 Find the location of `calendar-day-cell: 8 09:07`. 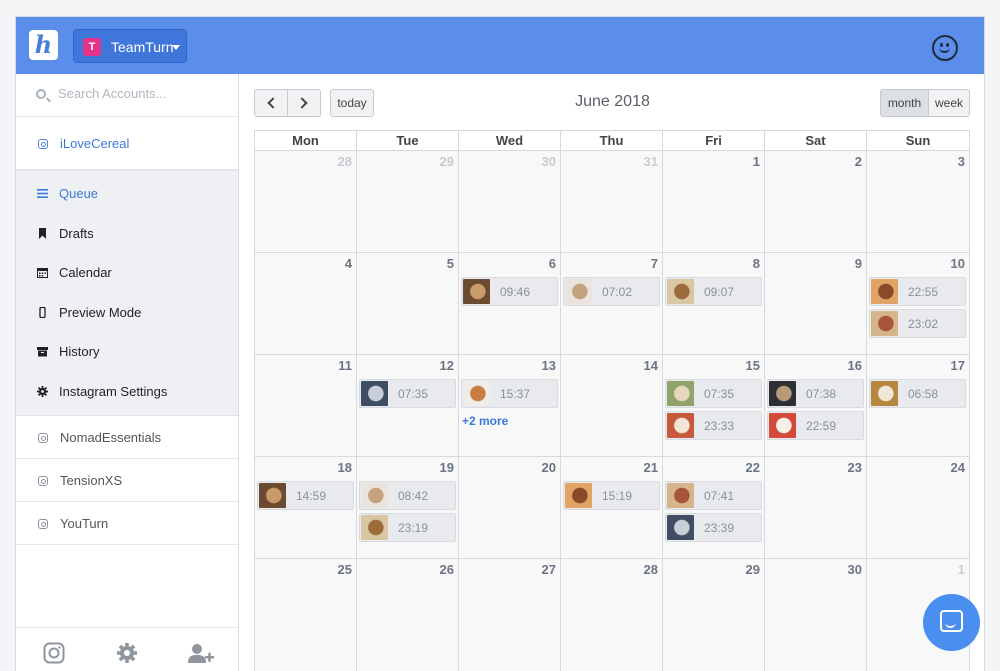

calendar-day-cell: 8 09:07 is located at coordinates (714, 303).